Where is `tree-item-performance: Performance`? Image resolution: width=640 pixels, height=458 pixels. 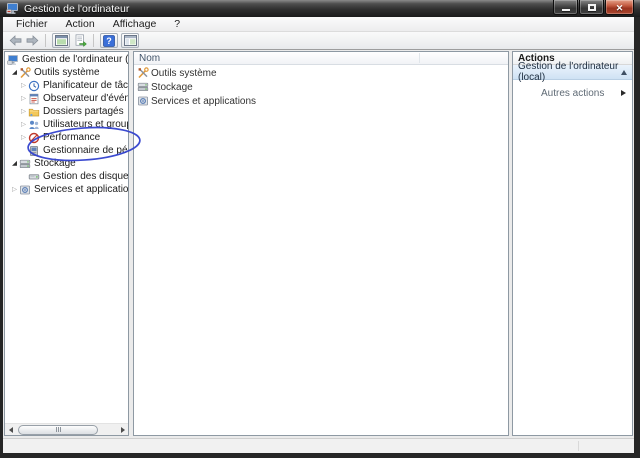
tree-item-performance: Performance is located at coordinates (66, 137).